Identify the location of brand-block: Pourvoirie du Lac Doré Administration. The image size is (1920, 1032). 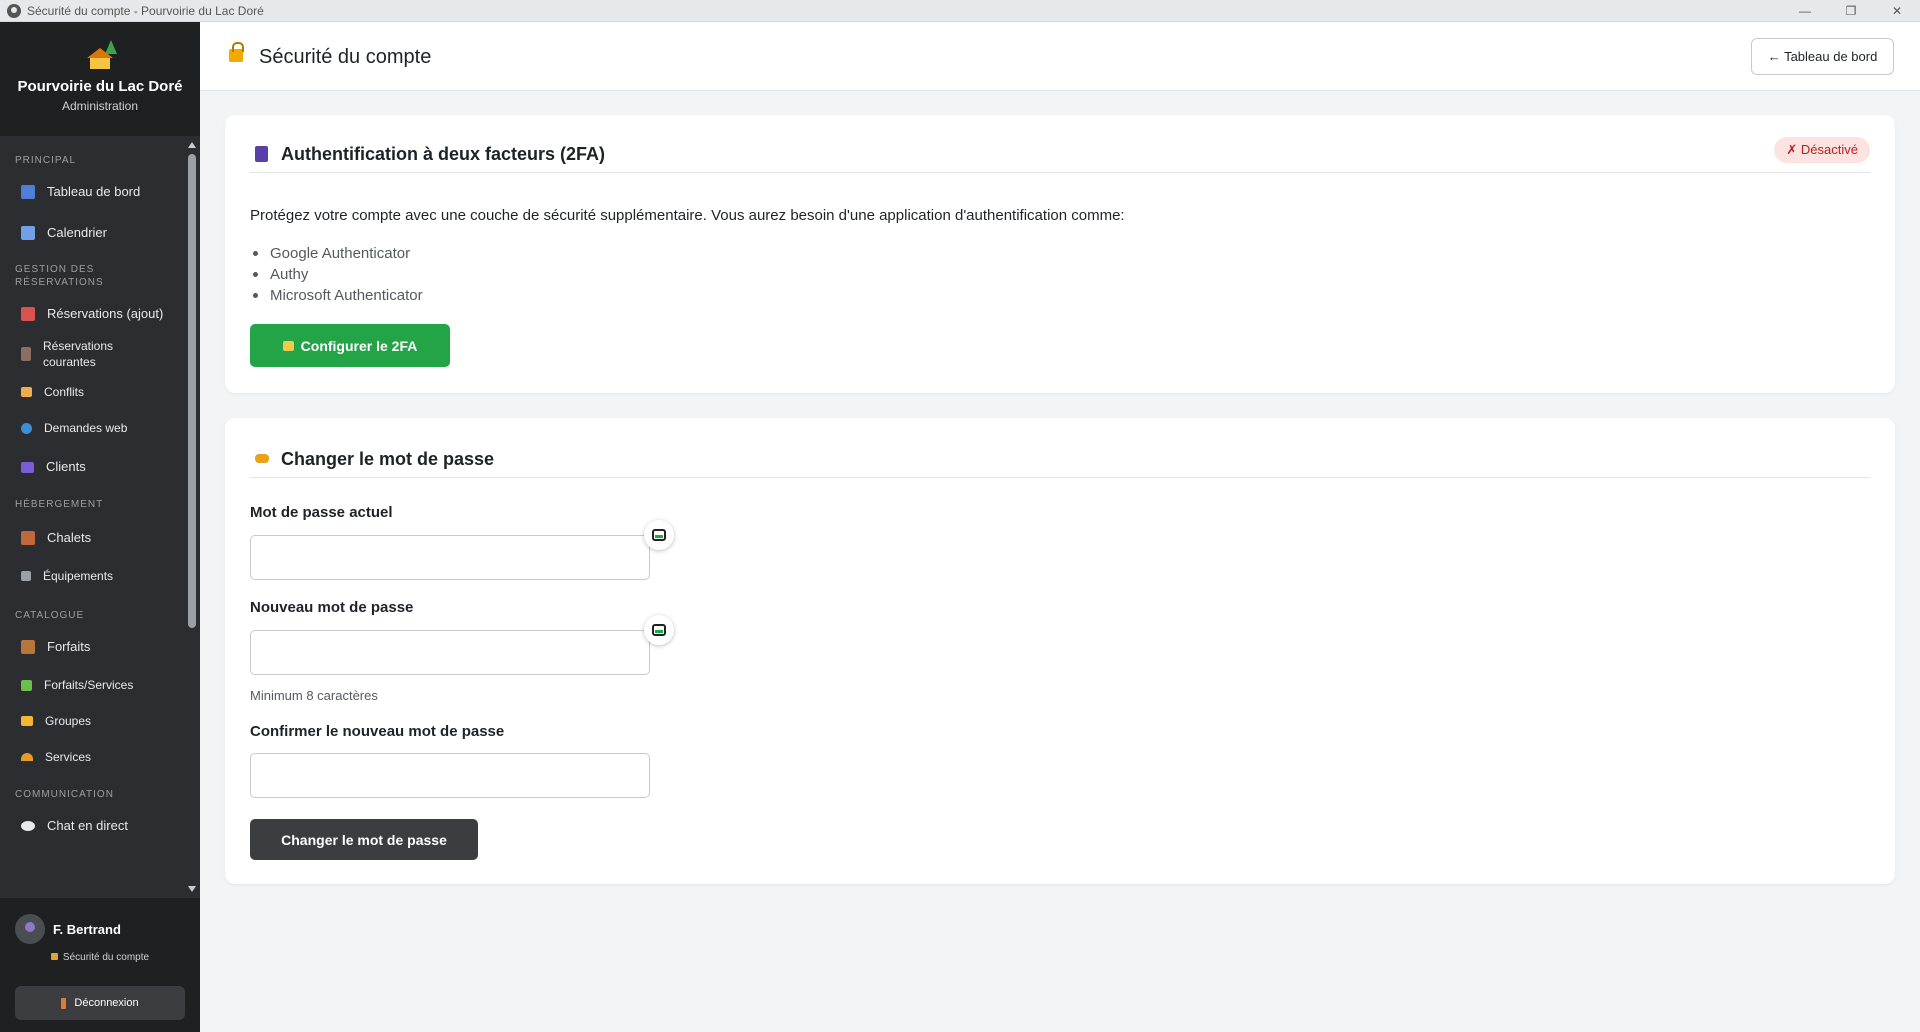
(100, 79).